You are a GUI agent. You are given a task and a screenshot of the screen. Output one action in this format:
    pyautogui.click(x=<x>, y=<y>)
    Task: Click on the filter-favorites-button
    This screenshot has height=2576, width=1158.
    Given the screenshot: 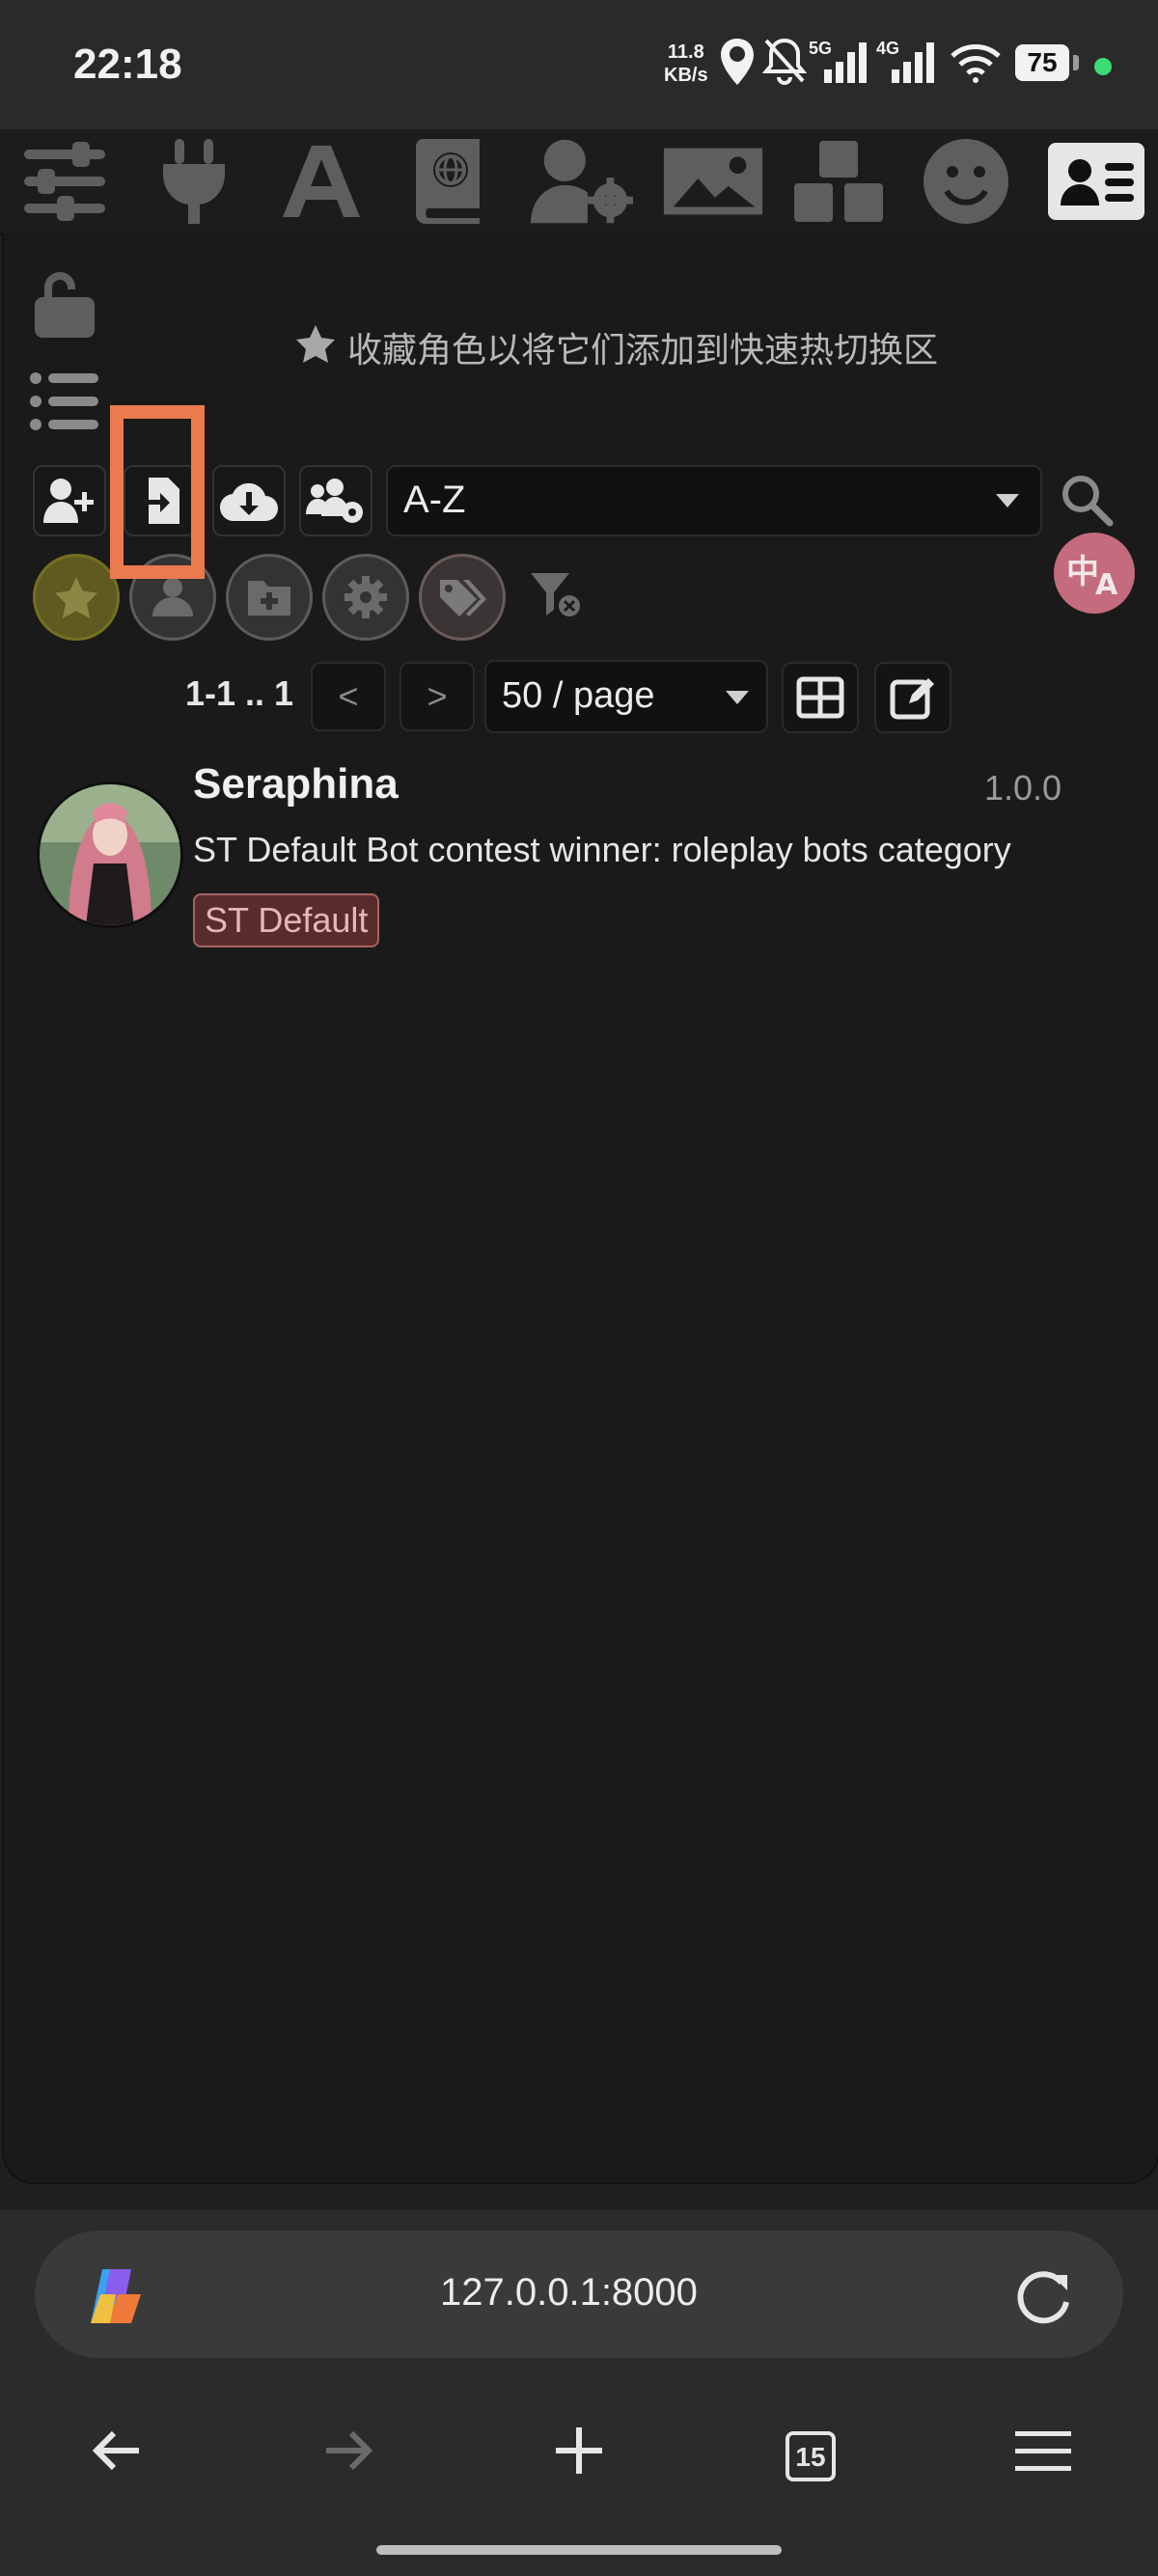 What is the action you would take?
    pyautogui.click(x=76, y=598)
    